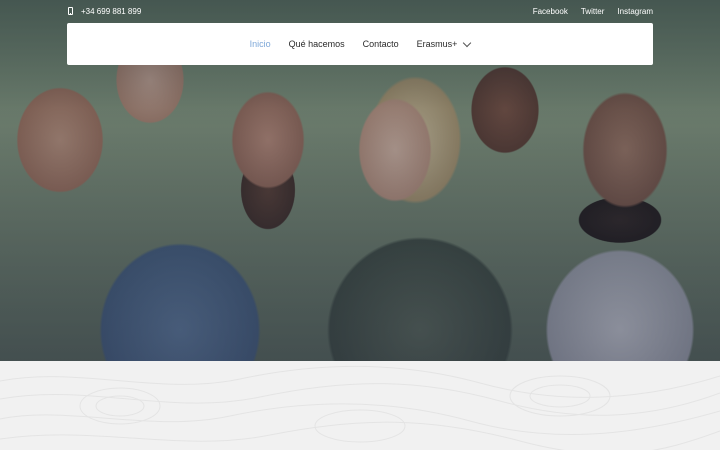 Image resolution: width=720 pixels, height=450 pixels. What do you see at coordinates (111, 11) in the screenshot?
I see `phone-number: +34 699 881 899` at bounding box center [111, 11].